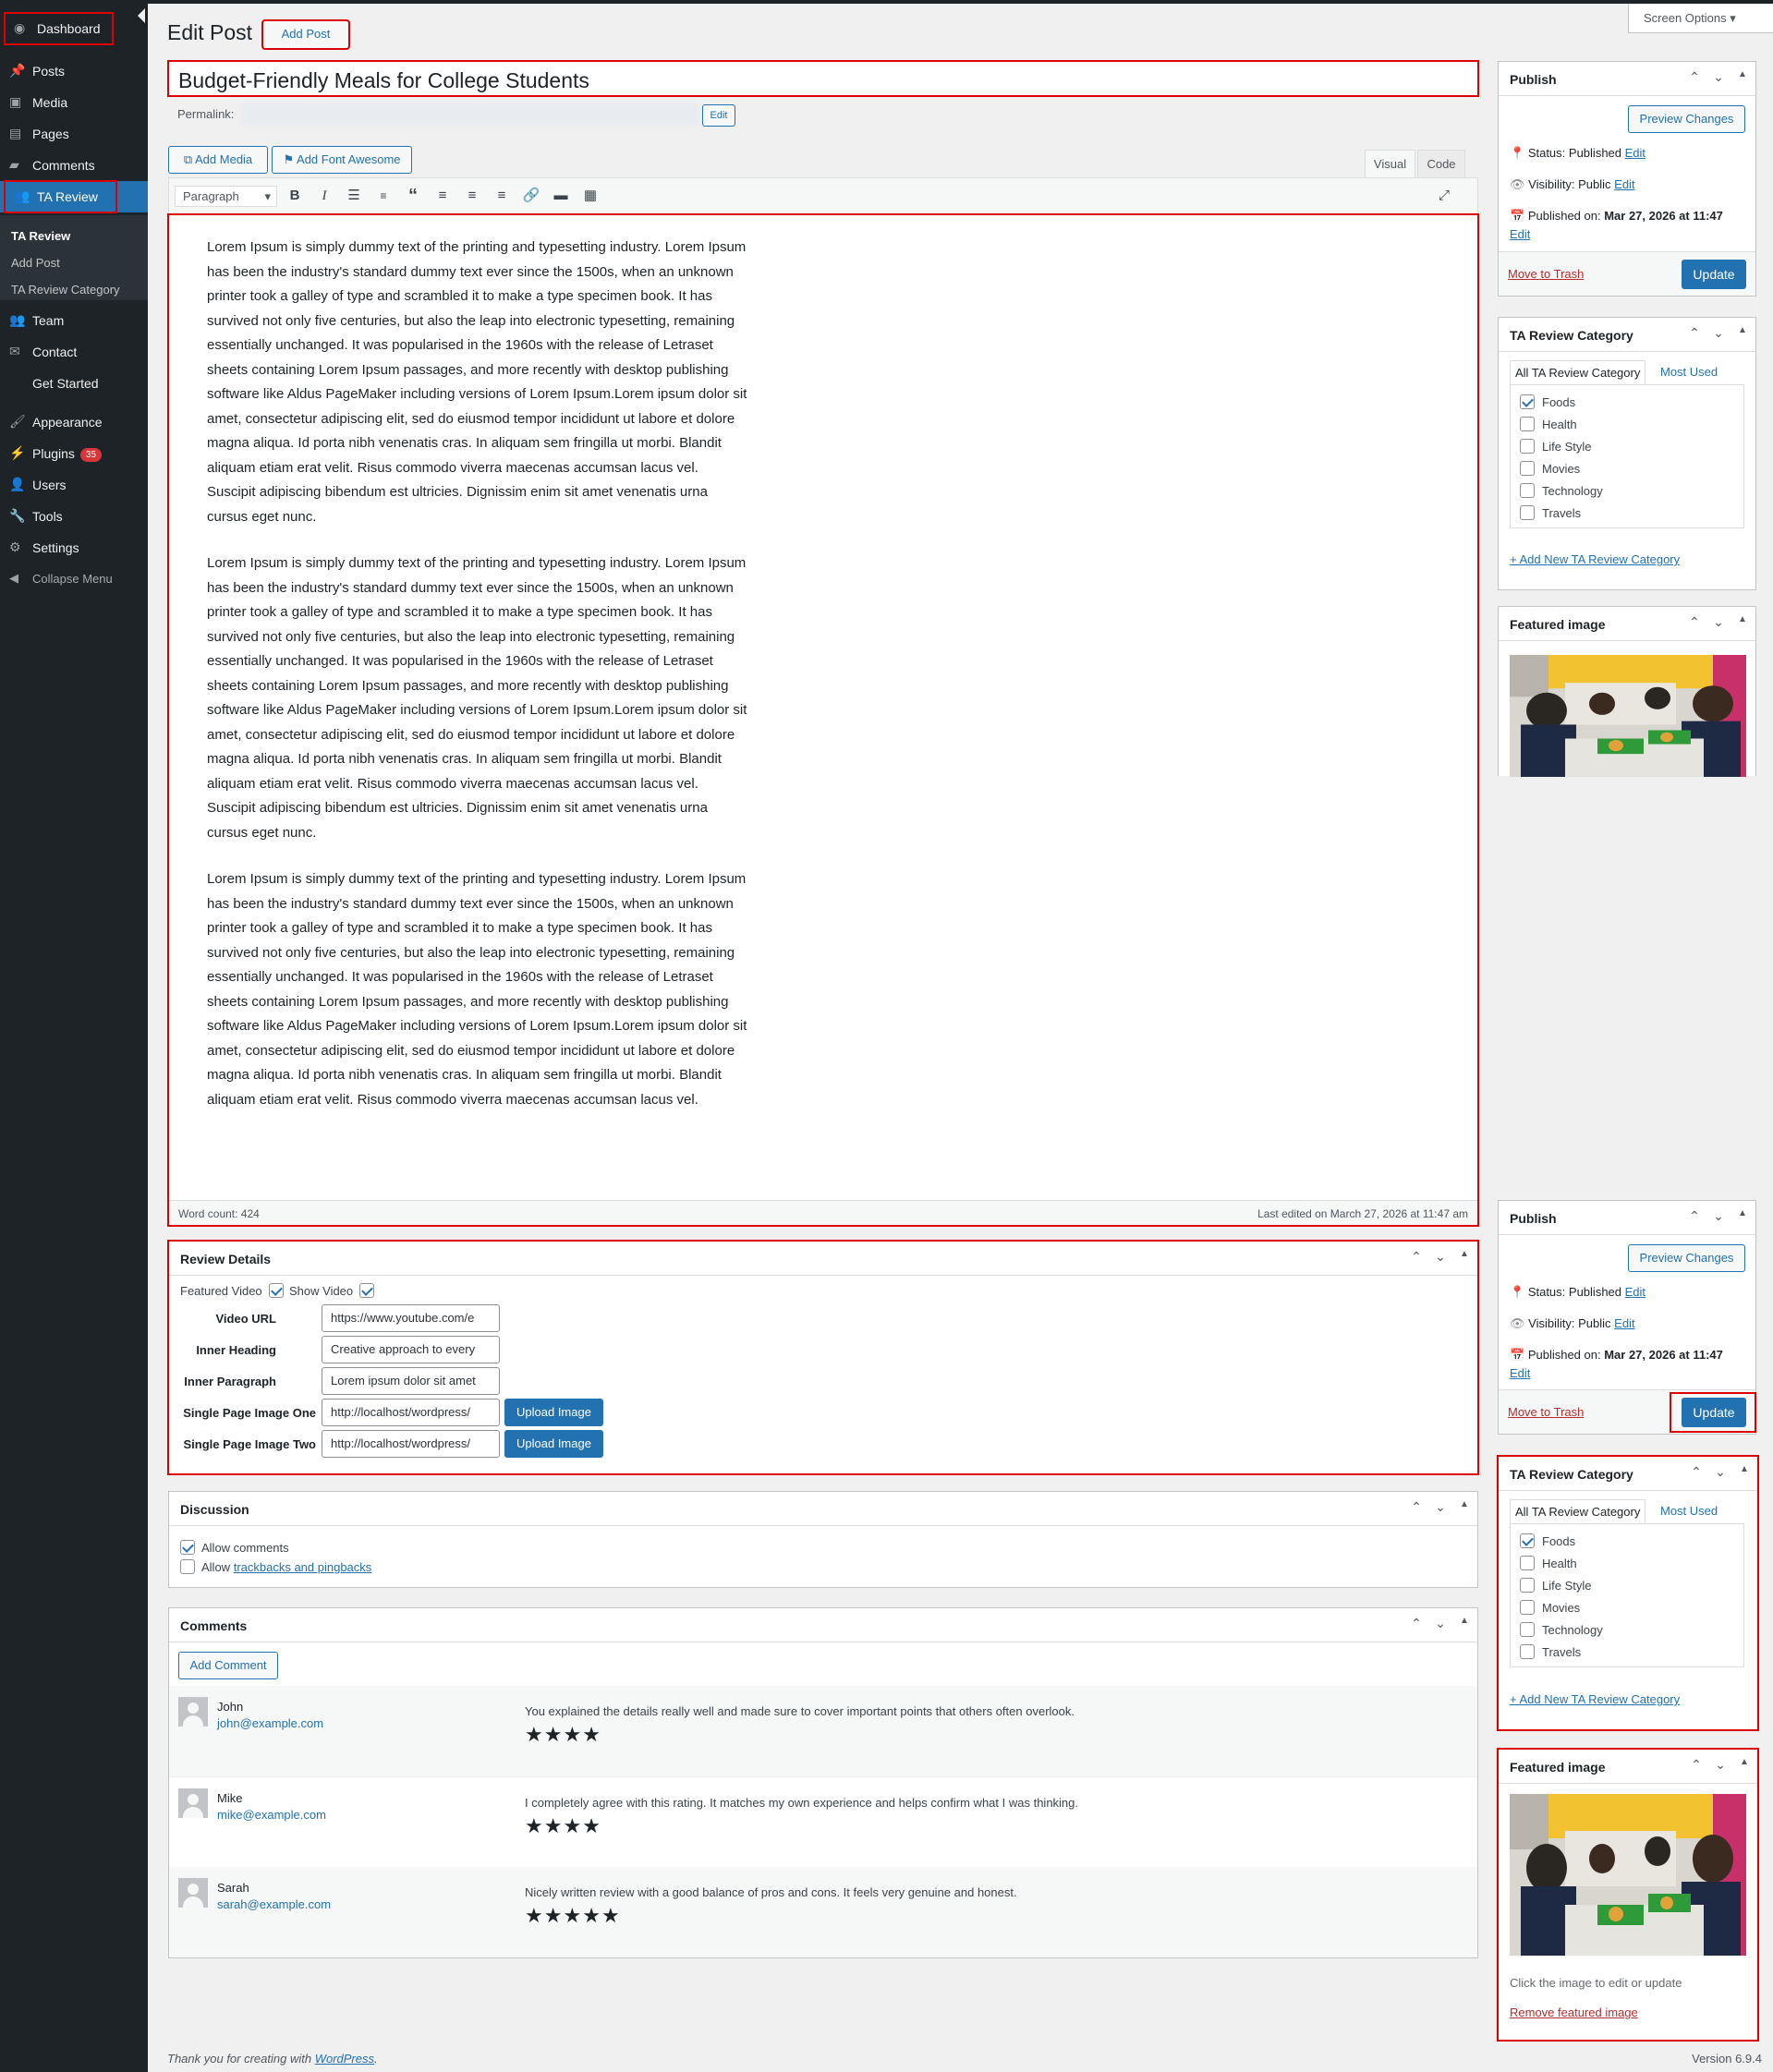 The image size is (1773, 2072). Describe the element at coordinates (561, 196) in the screenshot. I see `read-more-icon: ▬` at that location.